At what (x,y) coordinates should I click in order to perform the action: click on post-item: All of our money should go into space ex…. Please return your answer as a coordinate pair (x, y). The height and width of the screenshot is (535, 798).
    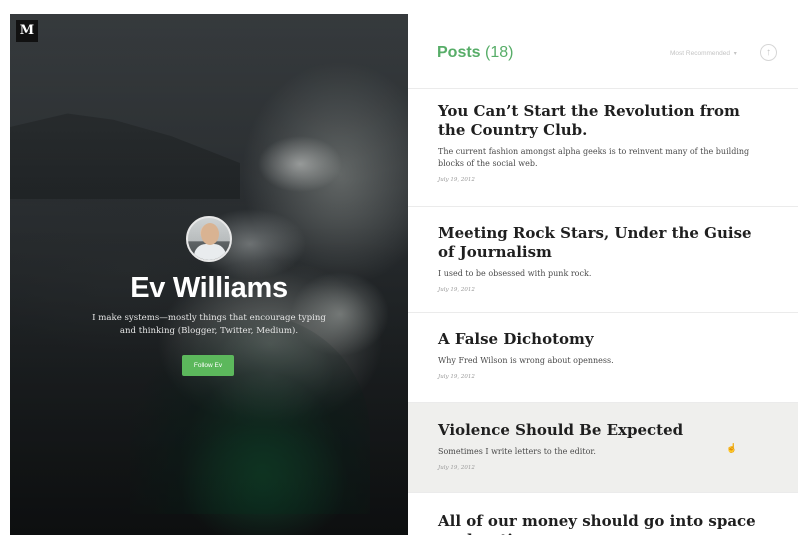
    Looking at the image, I should click on (603, 513).